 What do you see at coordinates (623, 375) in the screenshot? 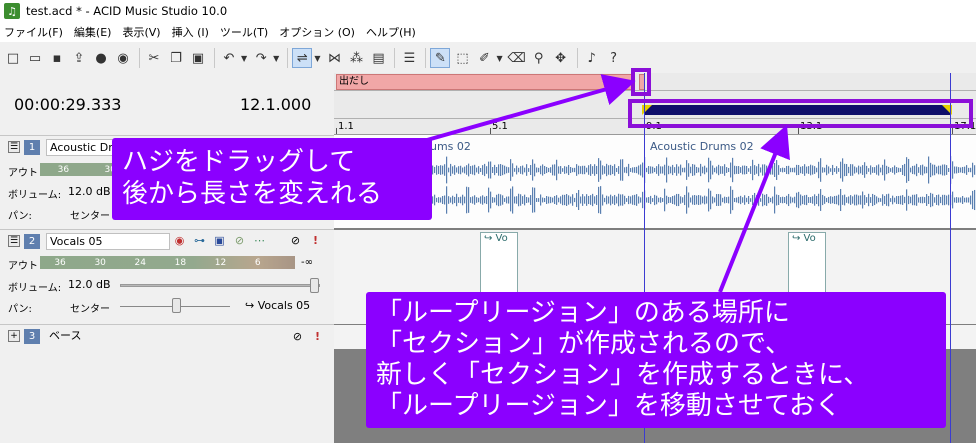
I see `callout-text: 新しく「セクション」を作成するときに、` at bounding box center [623, 375].